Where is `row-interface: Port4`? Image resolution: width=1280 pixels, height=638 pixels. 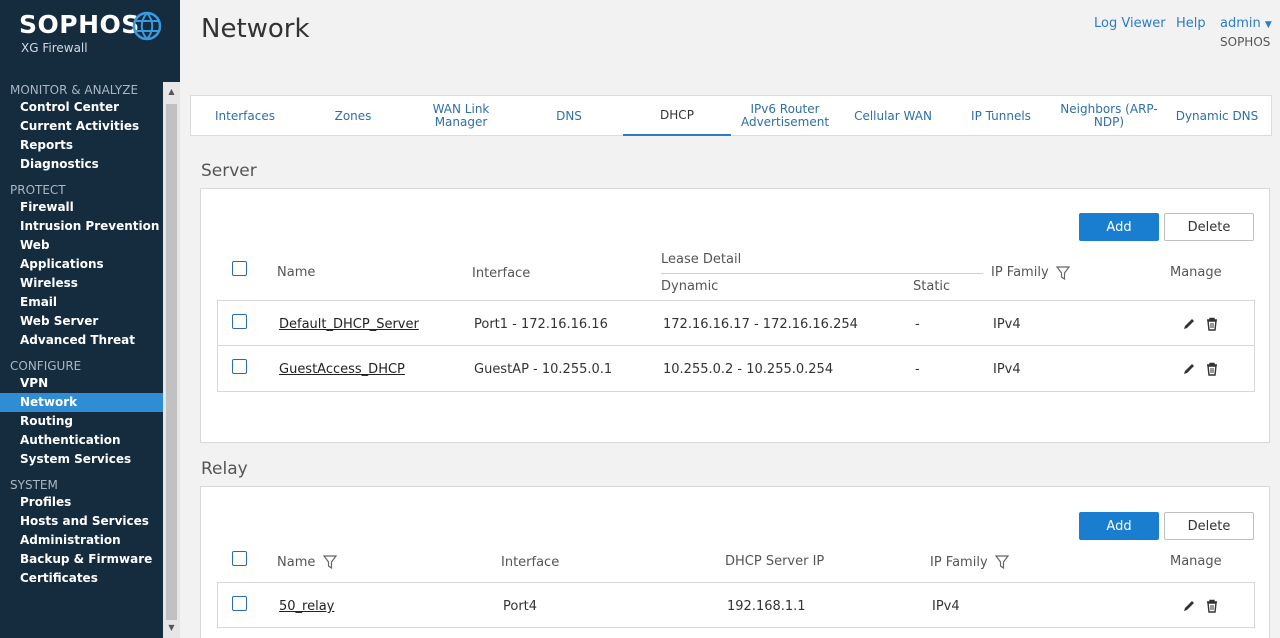
row-interface: Port4 is located at coordinates (520, 606).